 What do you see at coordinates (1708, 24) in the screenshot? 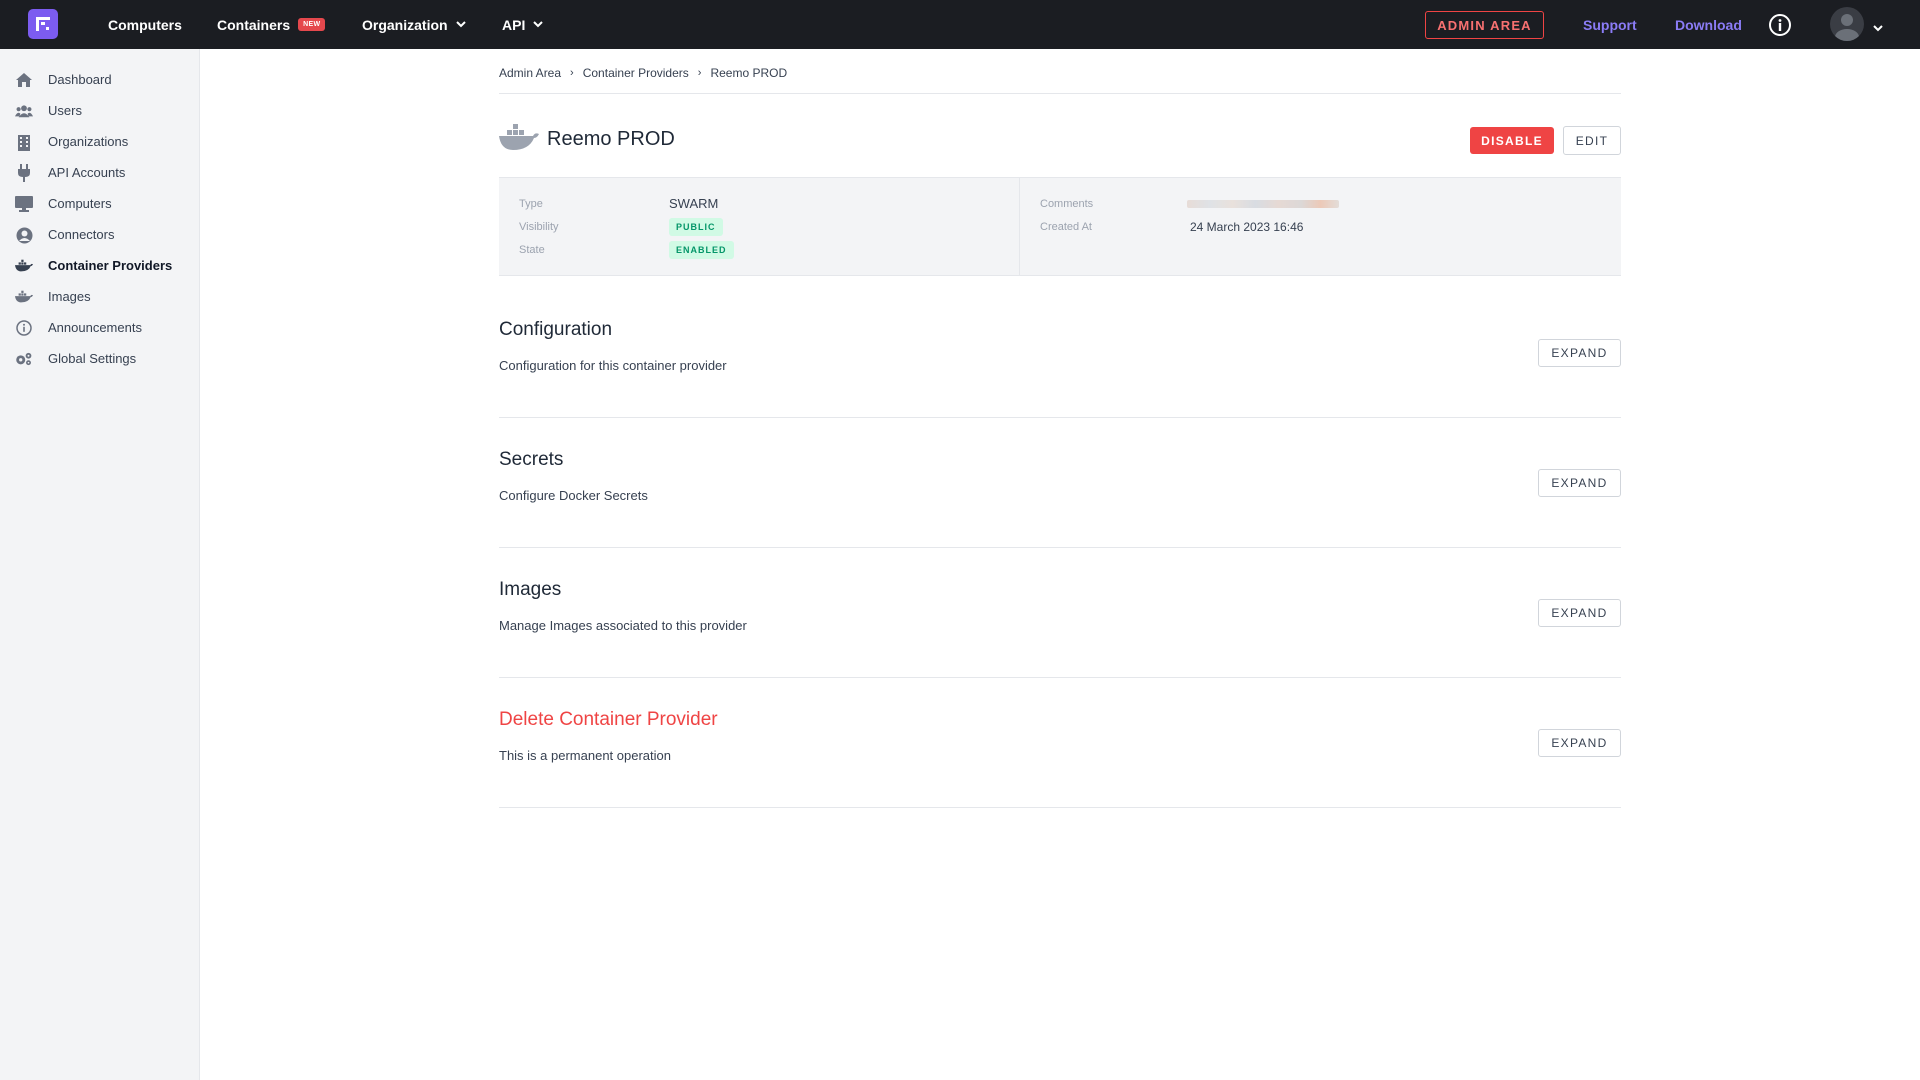
I see `download-link: Download` at bounding box center [1708, 24].